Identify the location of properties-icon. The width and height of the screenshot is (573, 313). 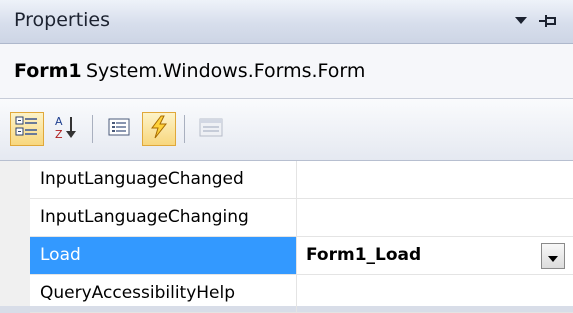
(119, 129).